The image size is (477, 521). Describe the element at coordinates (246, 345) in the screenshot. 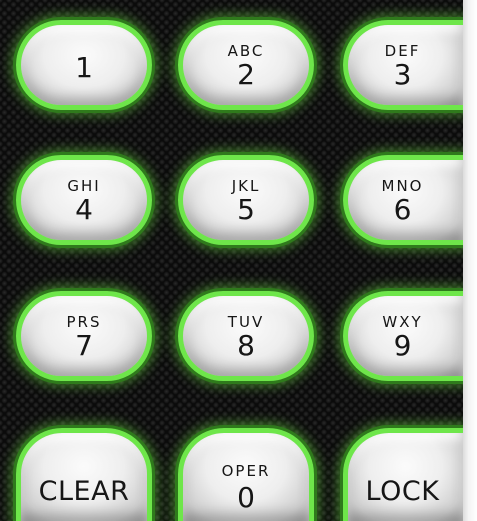

I see `key-8-digit: 8` at that location.